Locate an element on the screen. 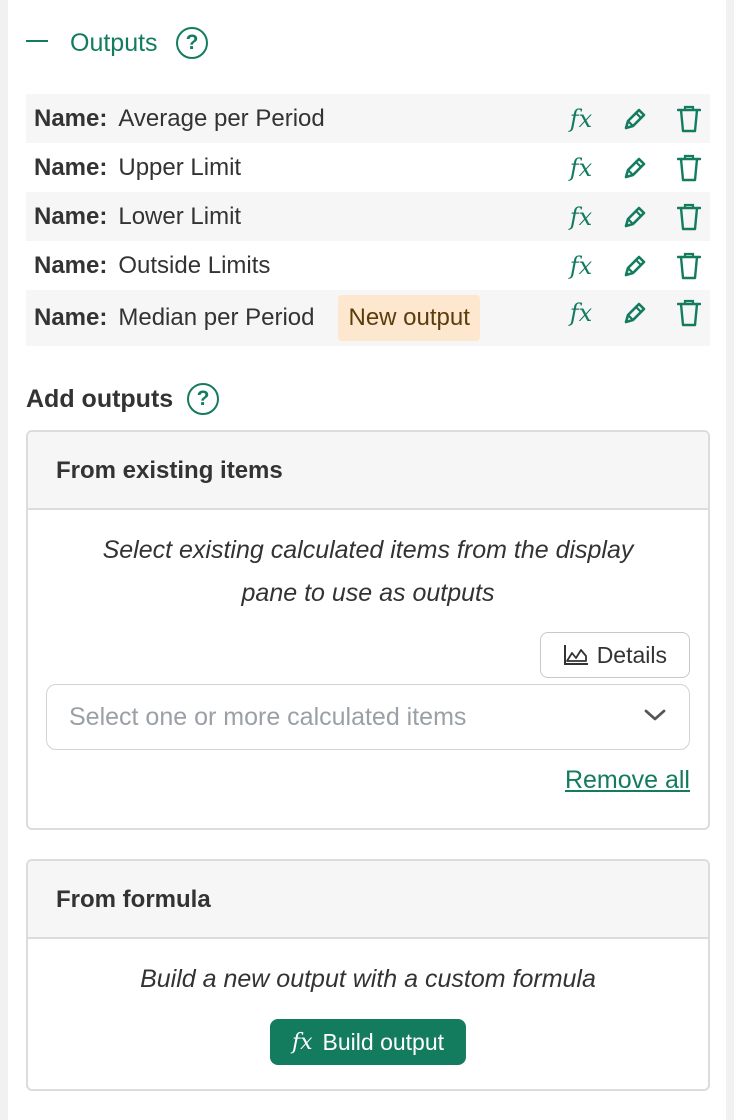  collapse-minus-icon is located at coordinates (37, 41).